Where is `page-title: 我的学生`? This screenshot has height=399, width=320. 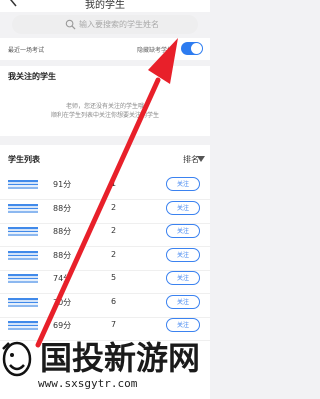 page-title: 我的学生 is located at coordinates (105, 5).